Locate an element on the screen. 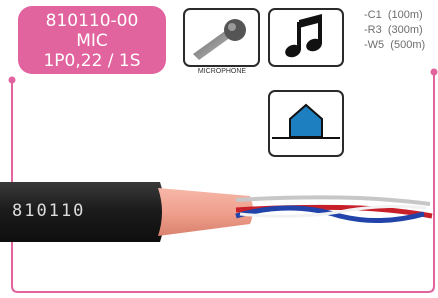 This screenshot has width=438, height=298. variant-c1: -C1 (100m) is located at coordinates (394, 15).